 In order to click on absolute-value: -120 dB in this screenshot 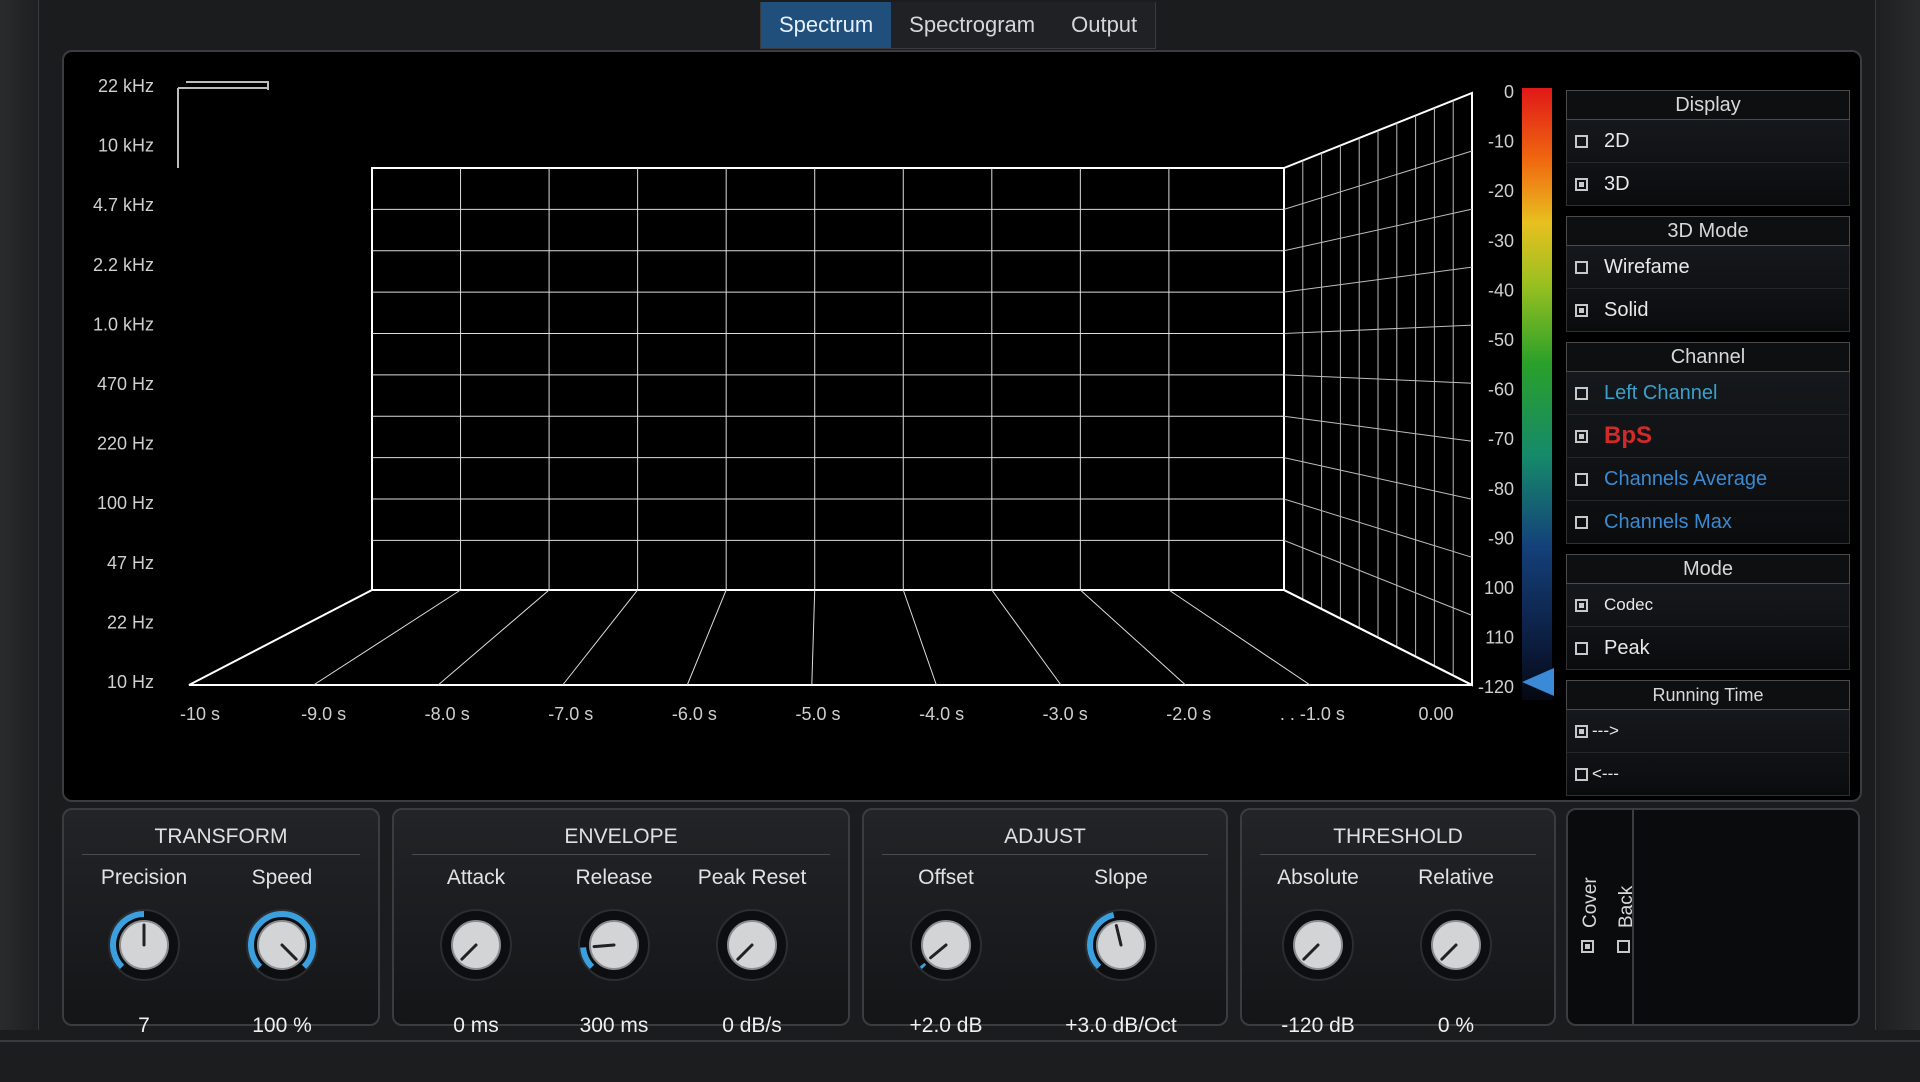, I will do `click(1318, 1025)`.